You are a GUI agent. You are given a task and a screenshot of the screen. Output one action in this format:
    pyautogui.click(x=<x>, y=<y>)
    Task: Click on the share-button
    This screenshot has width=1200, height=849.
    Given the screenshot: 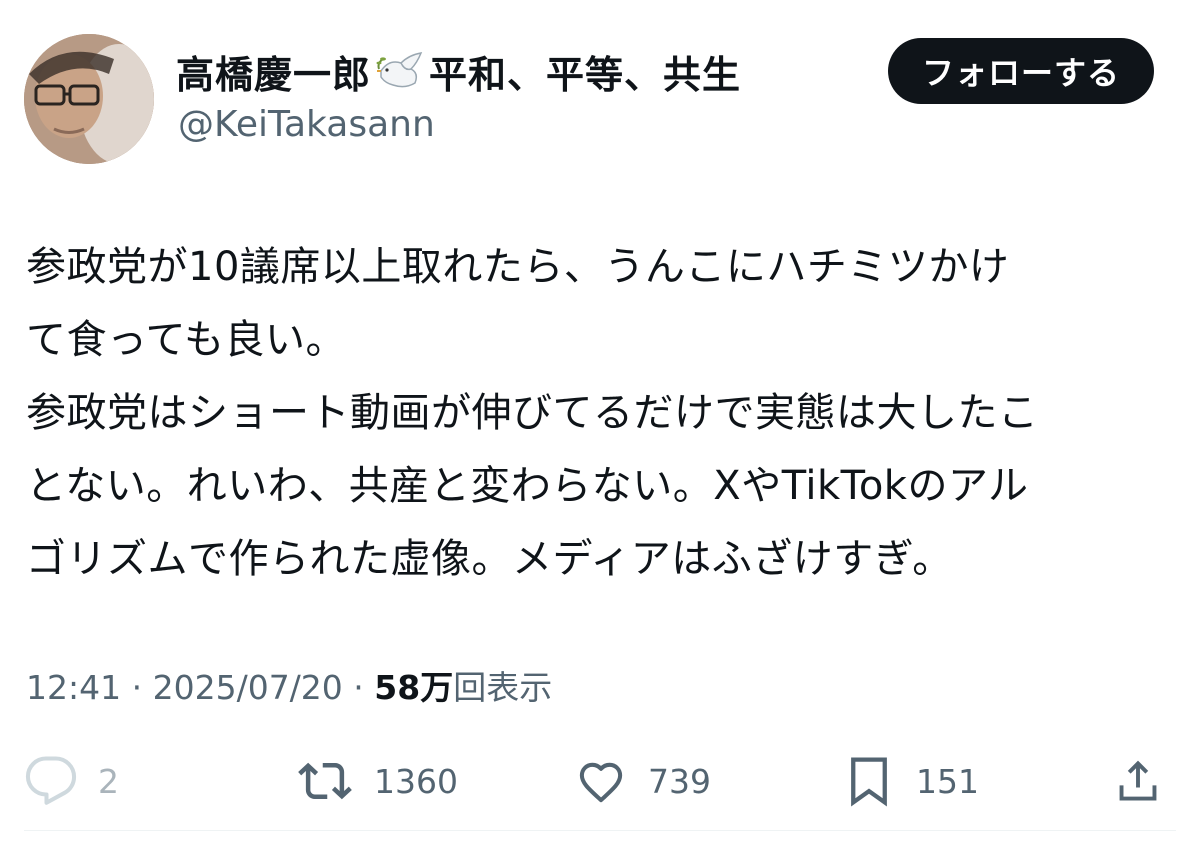 What is the action you would take?
    pyautogui.click(x=1138, y=781)
    